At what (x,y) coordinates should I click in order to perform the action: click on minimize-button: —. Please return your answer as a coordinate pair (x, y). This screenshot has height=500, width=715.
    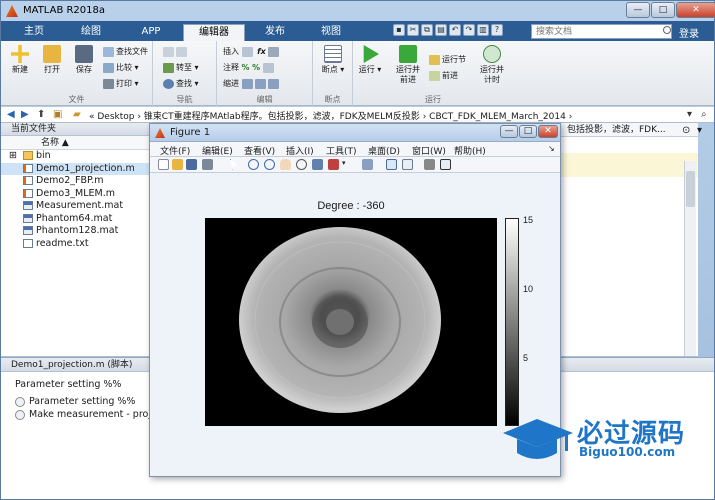
    Looking at the image, I should click on (638, 10).